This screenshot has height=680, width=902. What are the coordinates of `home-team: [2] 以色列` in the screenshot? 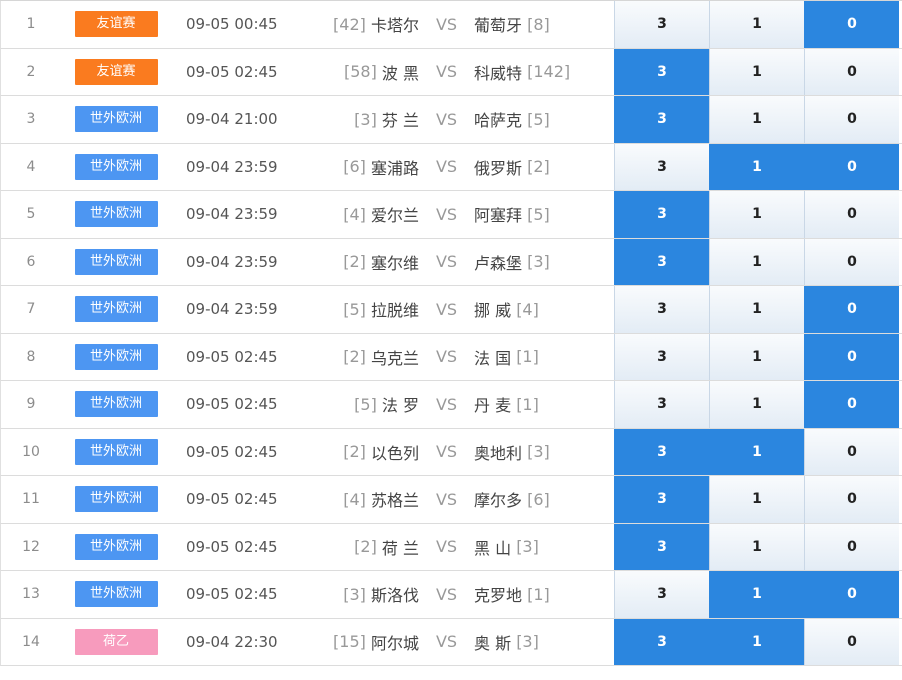 It's located at (362, 452).